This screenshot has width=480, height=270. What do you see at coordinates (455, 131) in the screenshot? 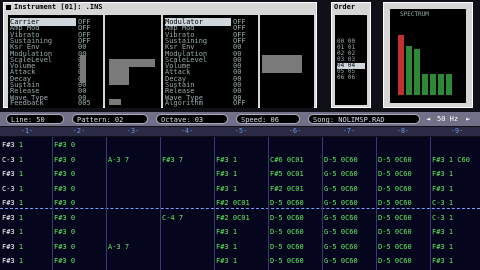
I see `channel-header: -9-` at bounding box center [455, 131].